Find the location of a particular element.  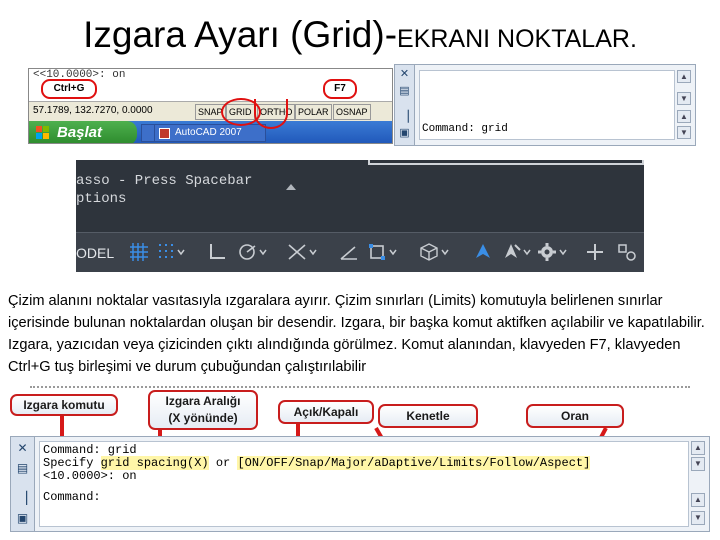

3d-osnap-dropdown-icon is located at coordinates (445, 252).